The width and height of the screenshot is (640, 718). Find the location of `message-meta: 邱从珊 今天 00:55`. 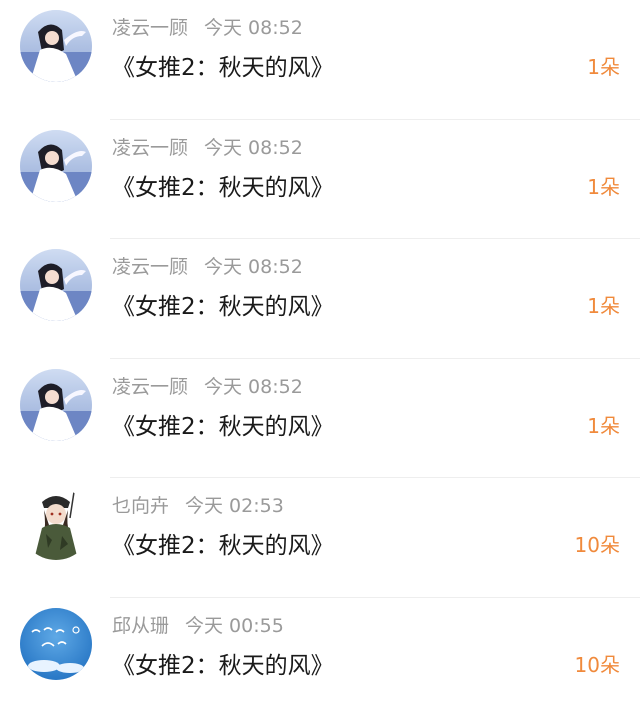

message-meta: 邱从珊 今天 00:55 is located at coordinates (198, 624).